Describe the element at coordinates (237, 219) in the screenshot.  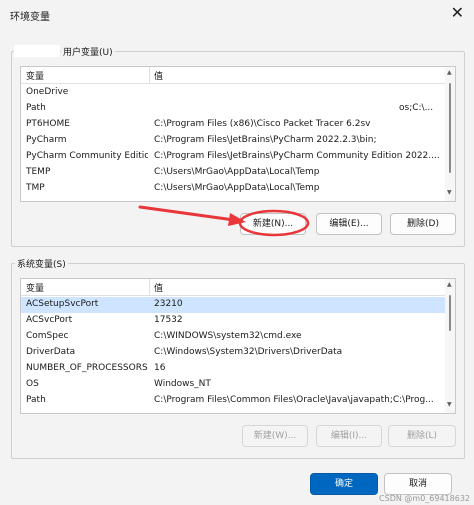
I see `arrow-head-icon` at that location.